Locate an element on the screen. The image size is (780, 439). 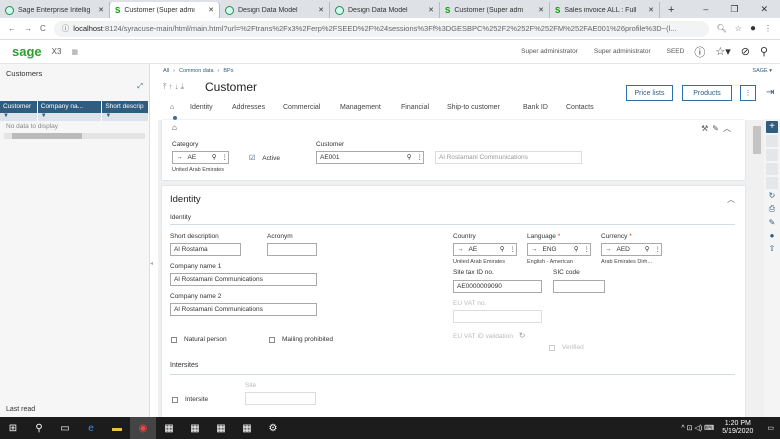
task-view-icon: ▭ is located at coordinates (65, 428).